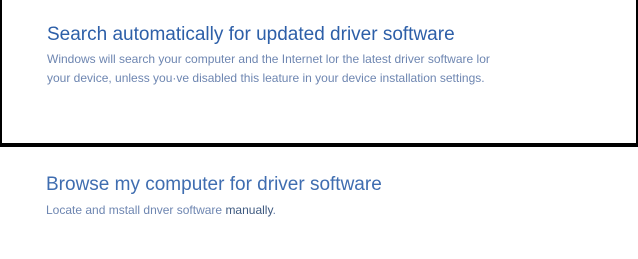 This screenshot has width=638, height=259. What do you see at coordinates (136, 210) in the screenshot?
I see `browse-computer-description-text: Locate and mstall dnver software` at bounding box center [136, 210].